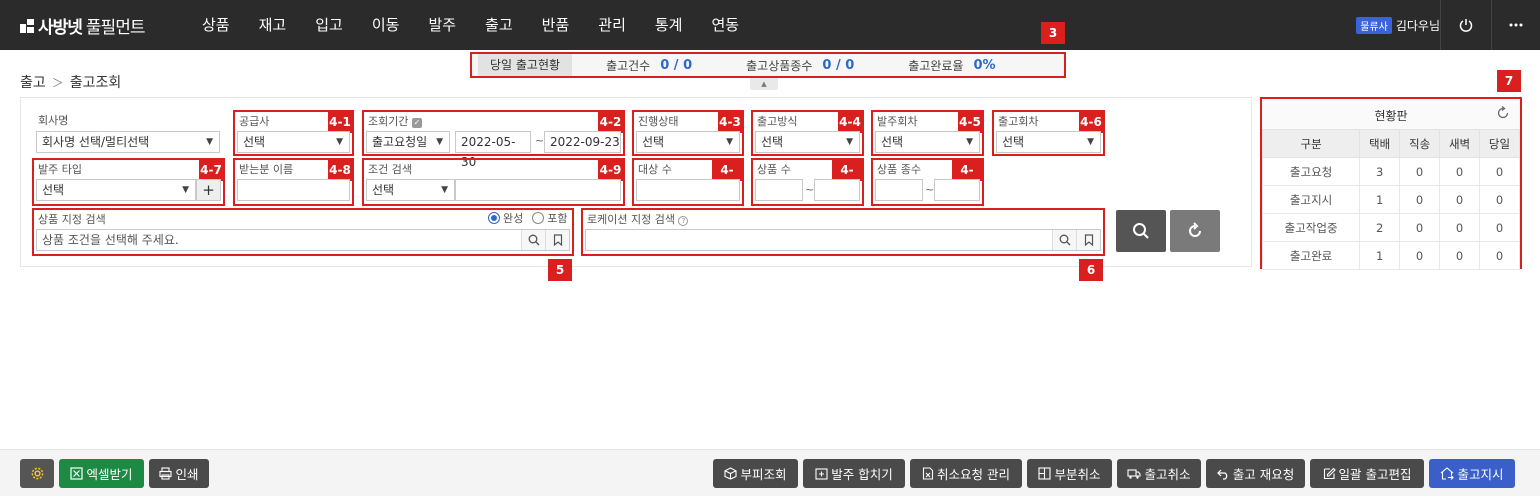  What do you see at coordinates (493, 150) in the screenshot?
I see `date-from-input: 2022-05-30` at bounding box center [493, 150].